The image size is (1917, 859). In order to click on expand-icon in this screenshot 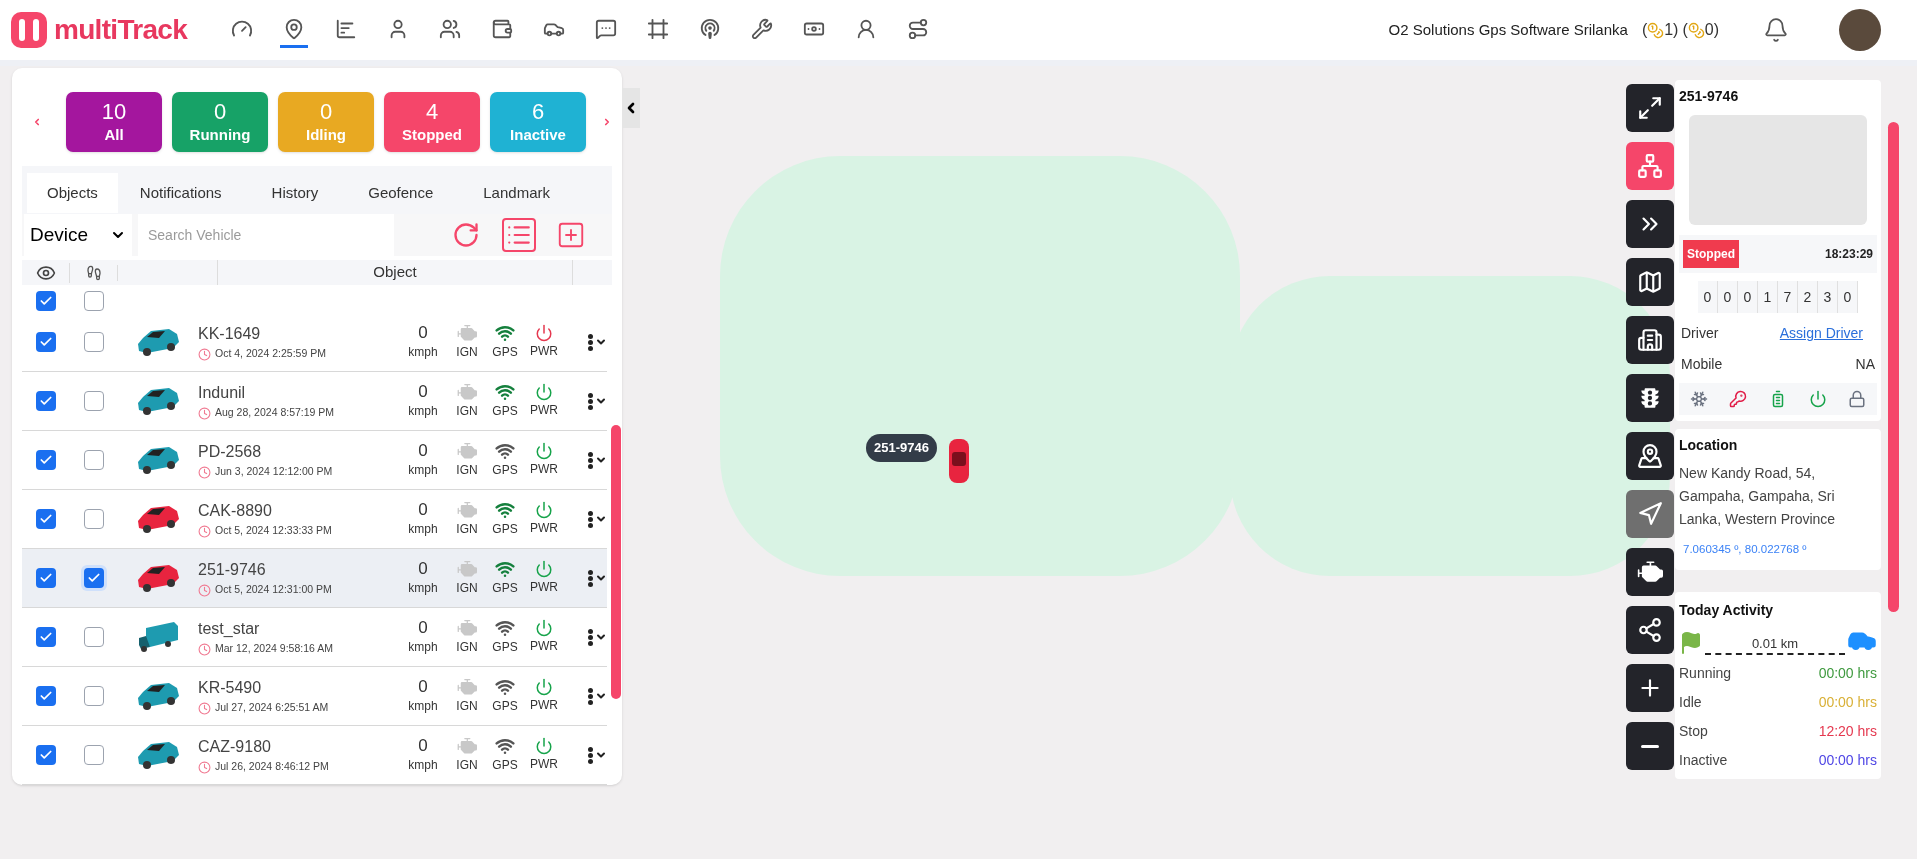, I will do `click(1650, 108)`.